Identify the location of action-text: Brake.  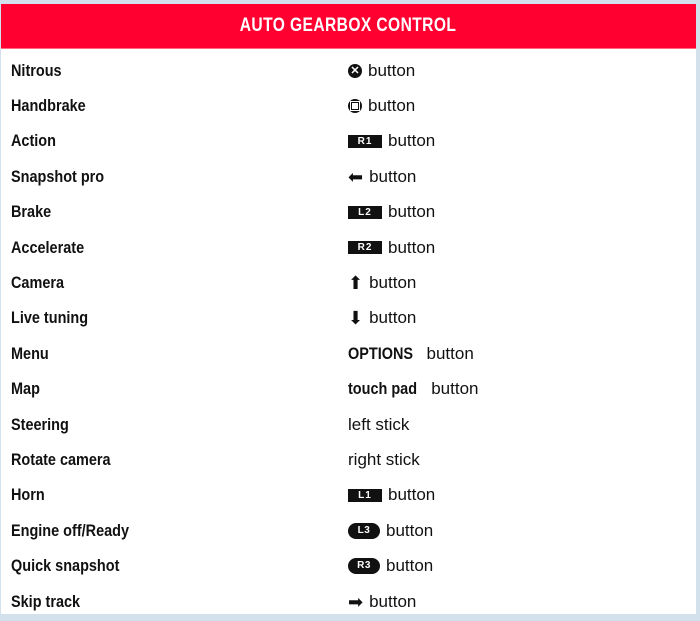
(31, 212).